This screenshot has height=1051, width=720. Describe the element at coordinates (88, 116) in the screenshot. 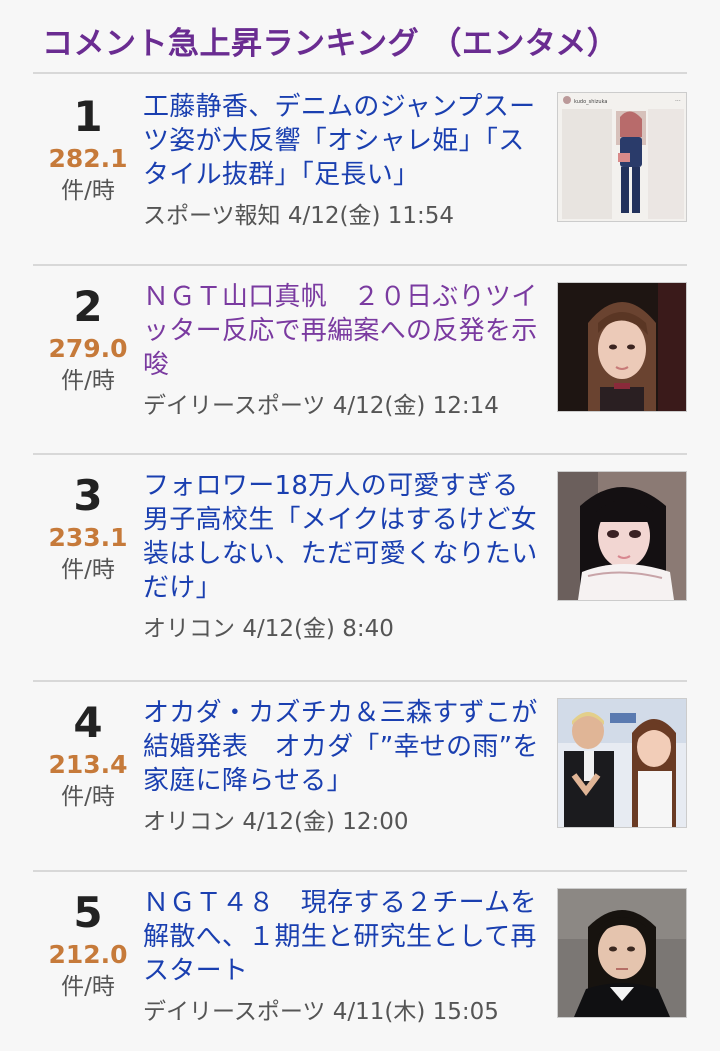

I see `rank-number: 1` at that location.